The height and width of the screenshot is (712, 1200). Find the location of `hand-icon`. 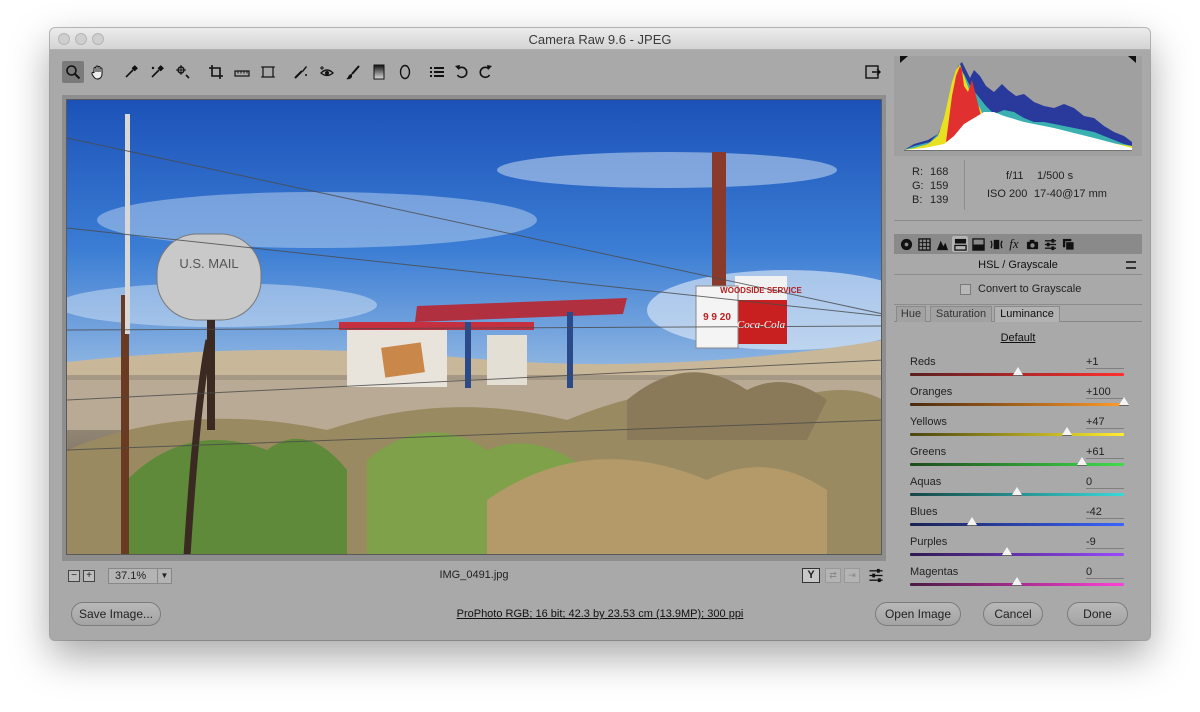

hand-icon is located at coordinates (97, 72).